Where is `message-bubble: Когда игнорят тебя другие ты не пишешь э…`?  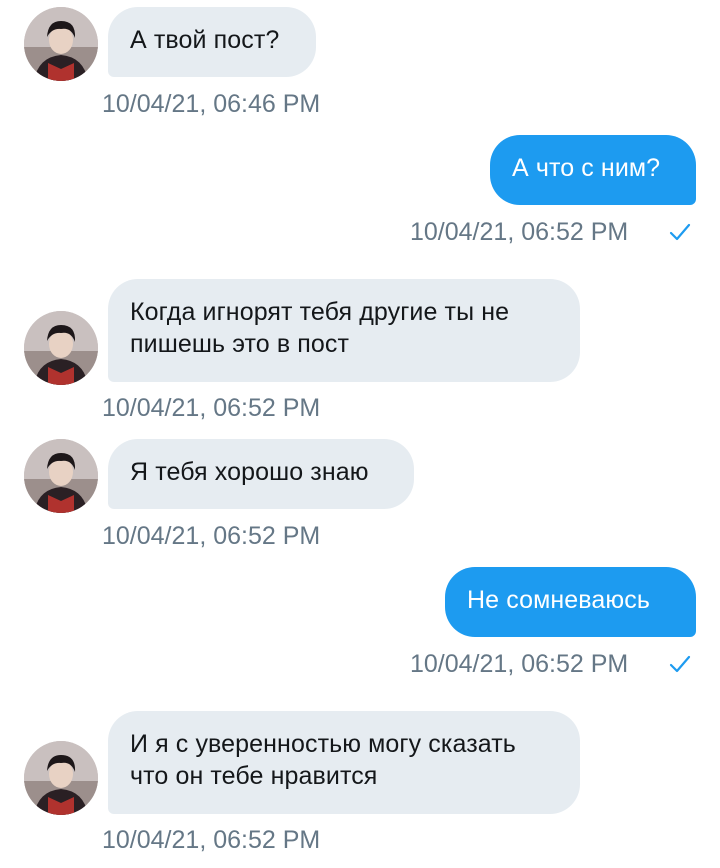 message-bubble: Когда игнорят тебя другие ты не пишешь э… is located at coordinates (344, 330).